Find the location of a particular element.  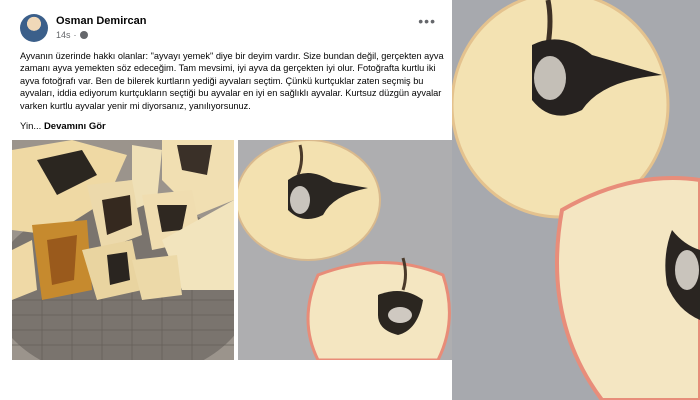

post-header: Osman Demircan 14s · ••• is located at coordinates (231, 29).